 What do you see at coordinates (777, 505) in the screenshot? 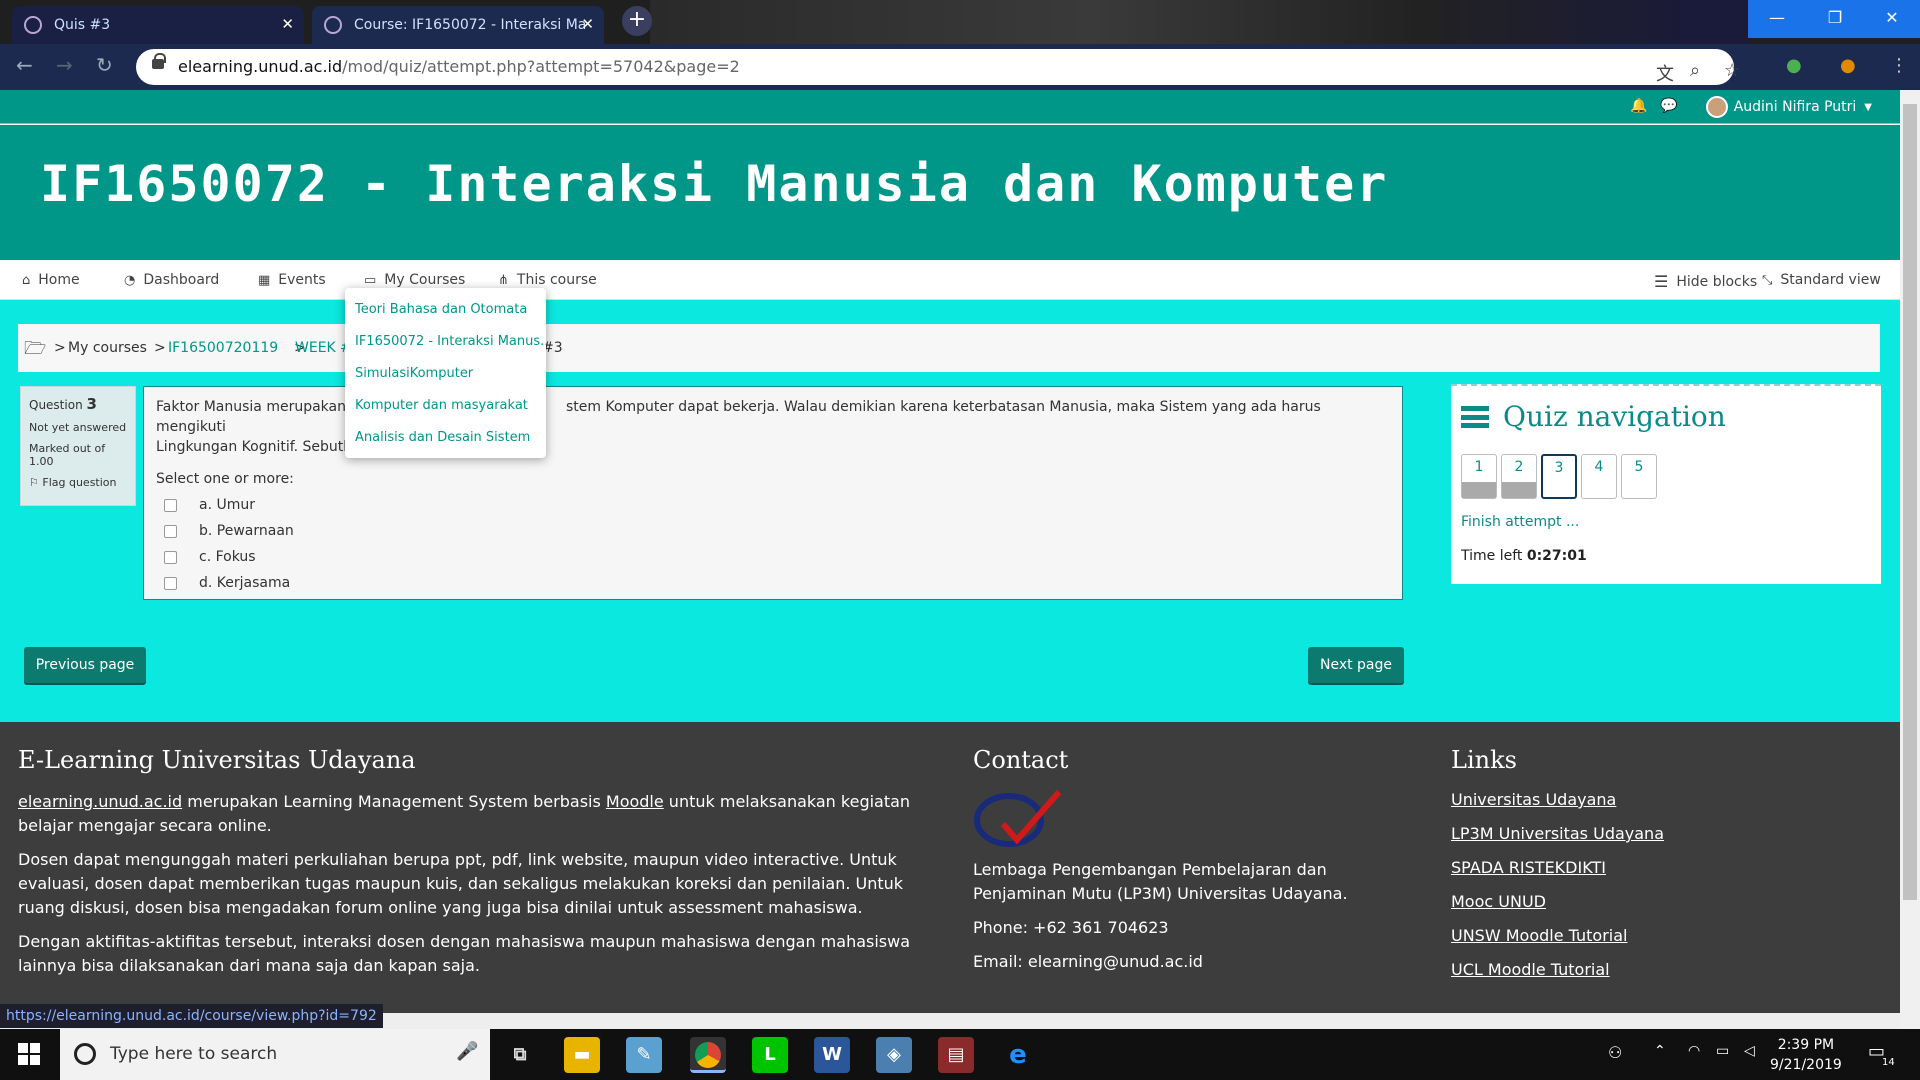
I see `option-a: a. Umur` at bounding box center [777, 505].